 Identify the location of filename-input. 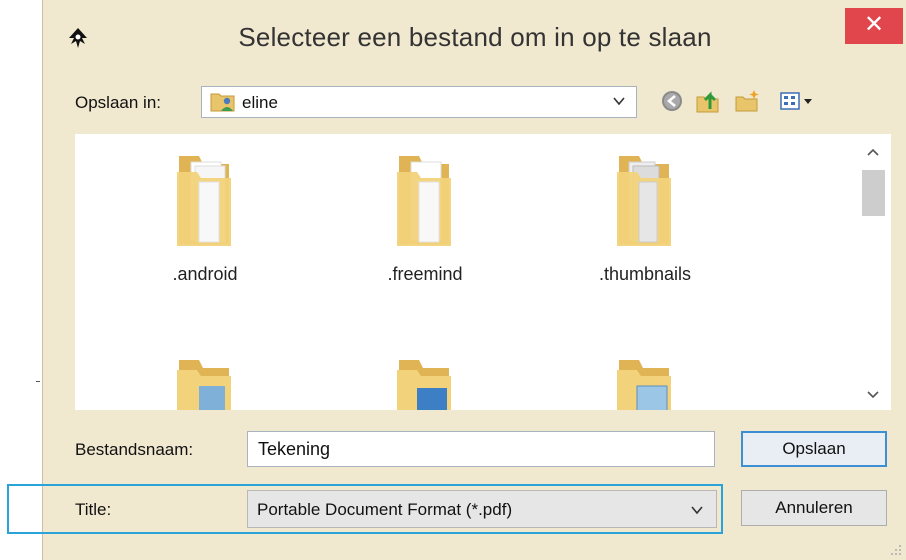
(481, 449).